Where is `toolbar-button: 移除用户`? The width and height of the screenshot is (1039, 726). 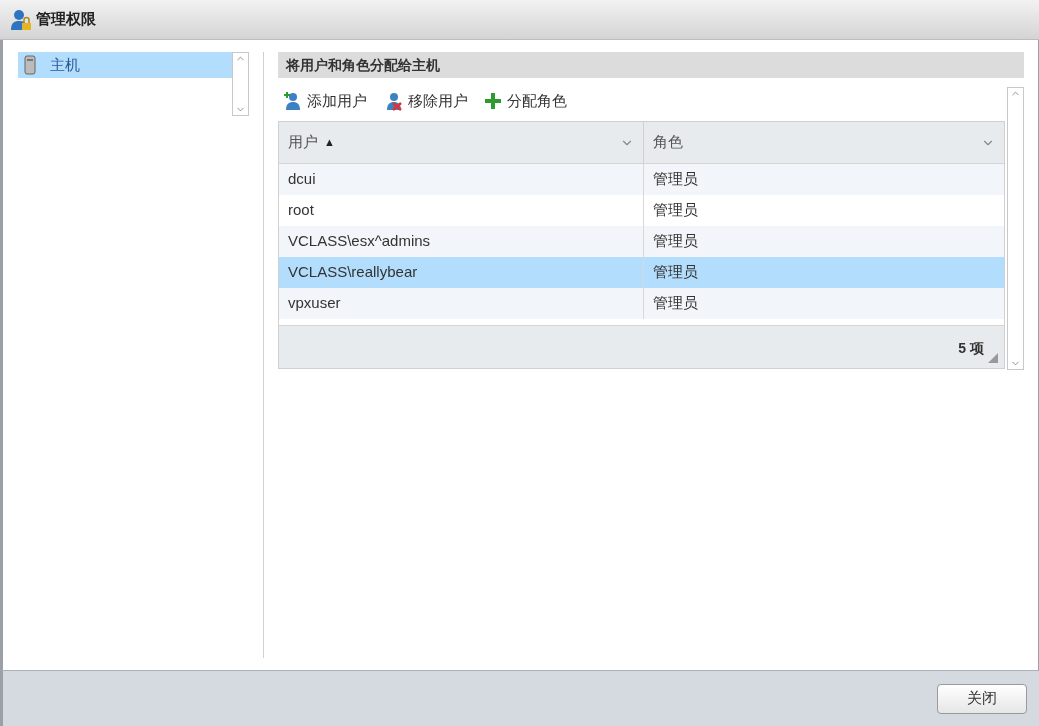
toolbar-button: 移除用户 is located at coordinates (425, 101).